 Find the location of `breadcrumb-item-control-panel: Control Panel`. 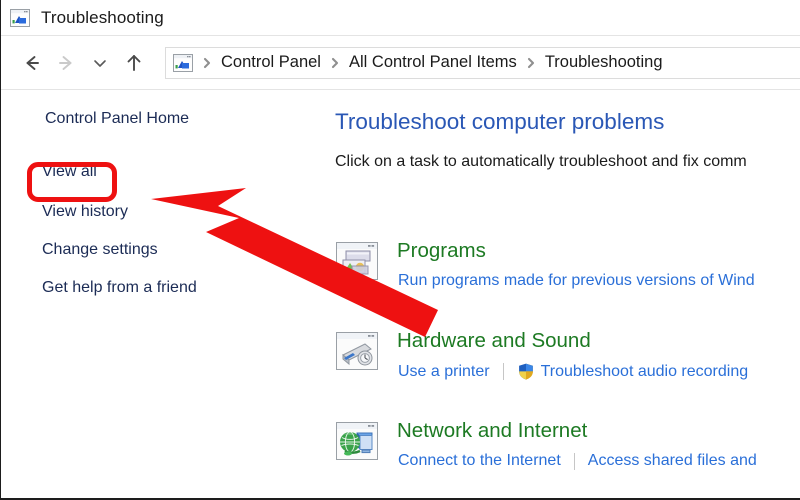

breadcrumb-item-control-panel: Control Panel is located at coordinates (271, 62).